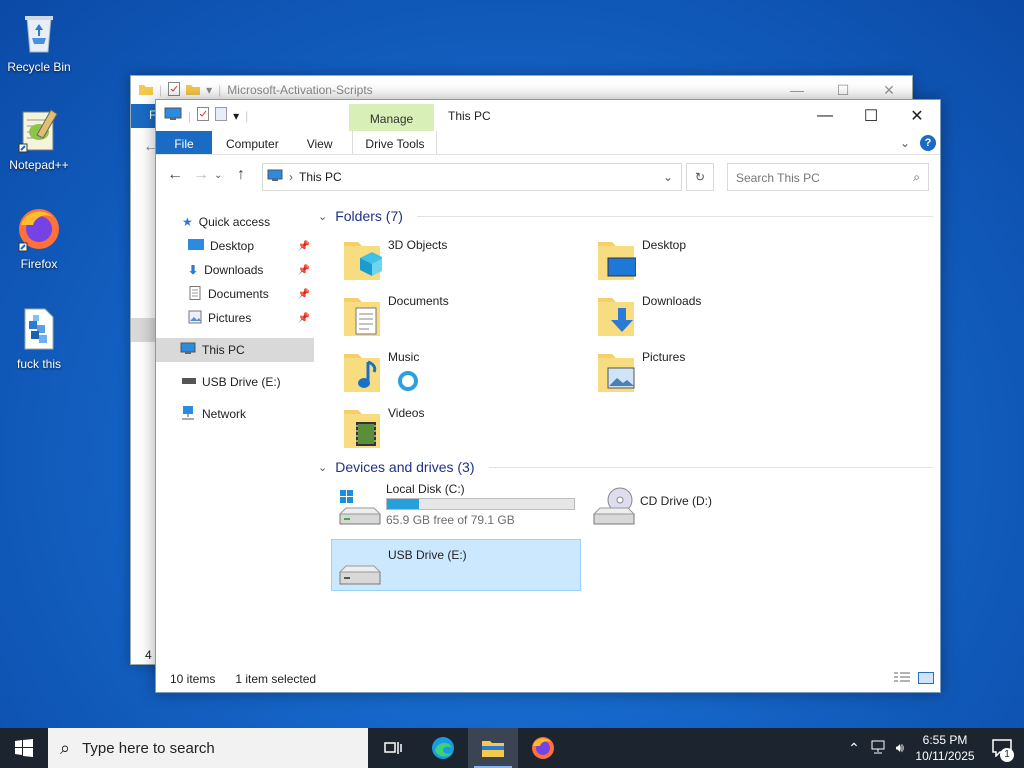 Image resolution: width=1024 pixels, height=768 pixels. Describe the element at coordinates (395, 142) in the screenshot. I see `tab-drive-tools: Drive Tools` at that location.